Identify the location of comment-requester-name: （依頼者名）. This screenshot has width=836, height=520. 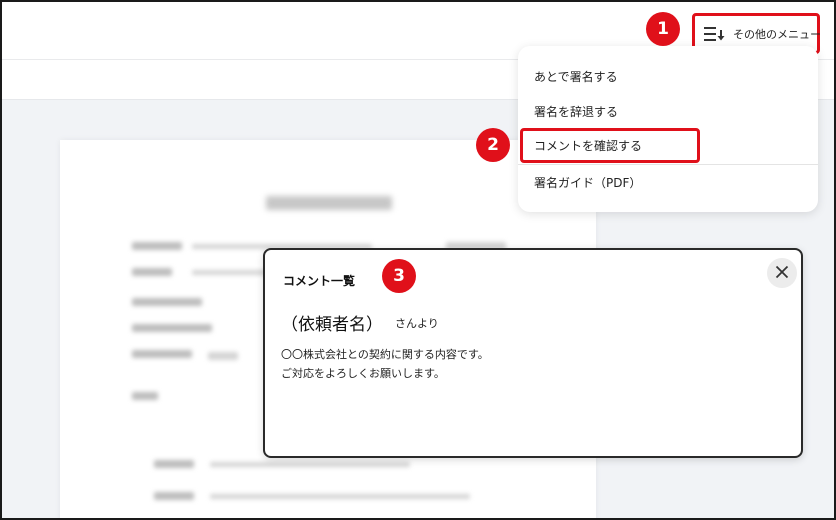
(332, 325).